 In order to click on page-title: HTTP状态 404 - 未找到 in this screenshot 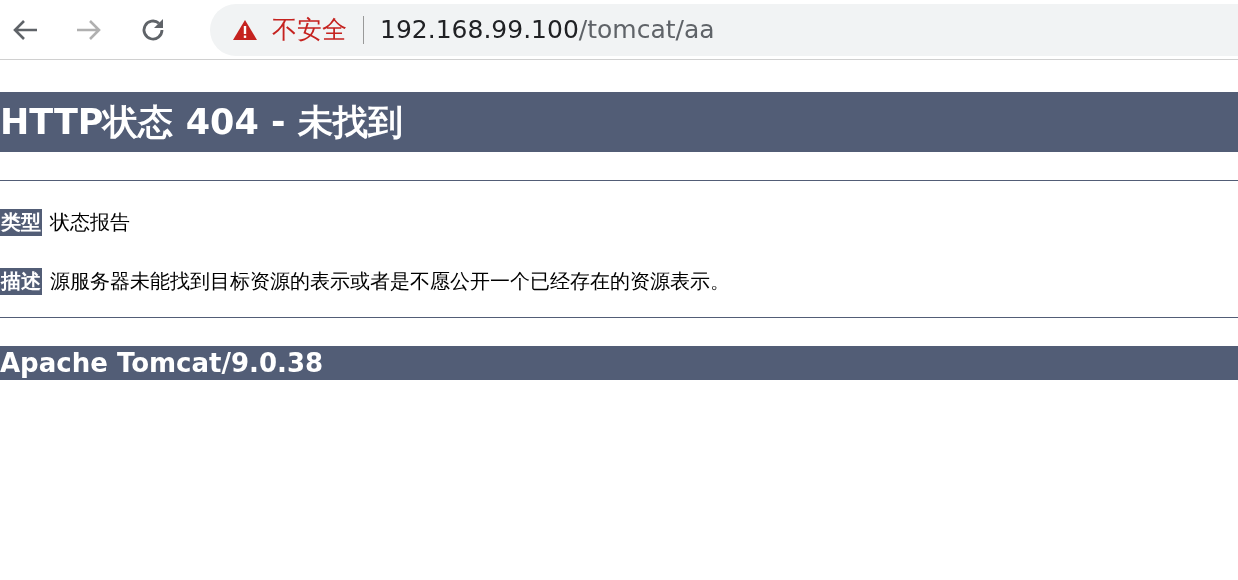, I will do `click(619, 122)`.